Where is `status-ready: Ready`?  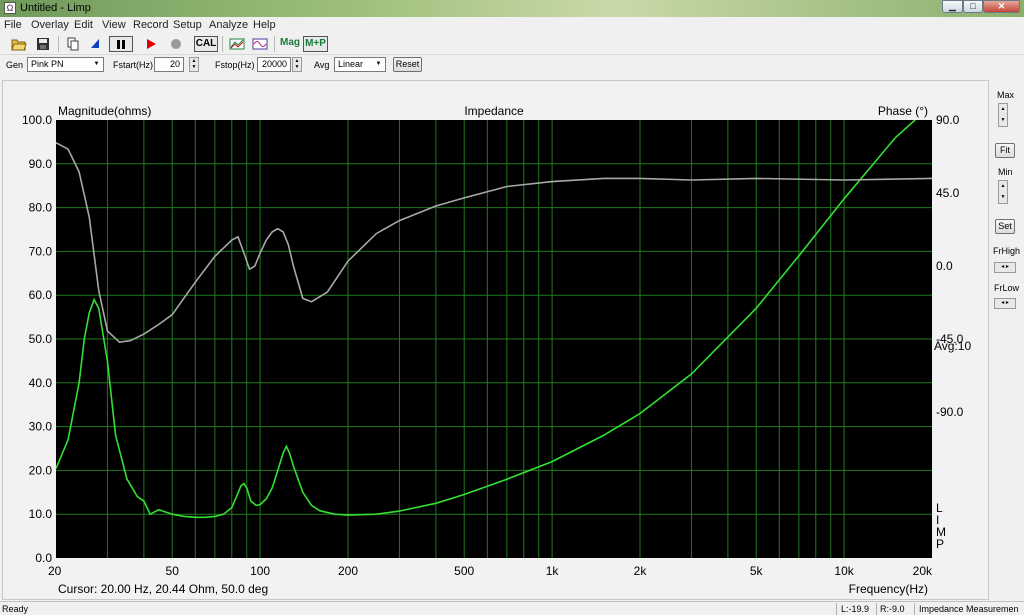
status-ready: Ready is located at coordinates (15, 609).